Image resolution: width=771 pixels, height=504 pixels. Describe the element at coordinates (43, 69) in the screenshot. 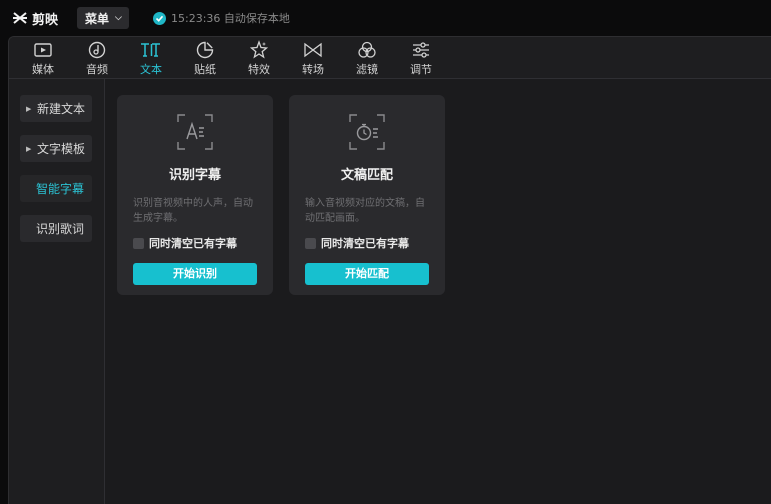

I see `tab-media-label: 媒体` at that location.